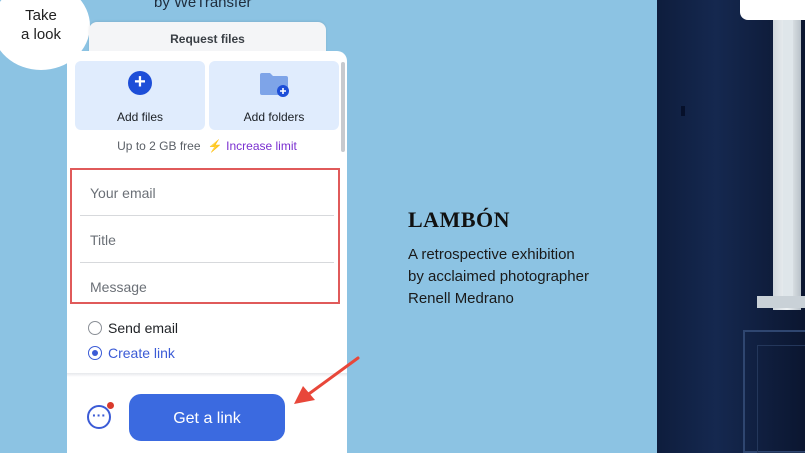  I want to click on photo-detail, so click(683, 111).